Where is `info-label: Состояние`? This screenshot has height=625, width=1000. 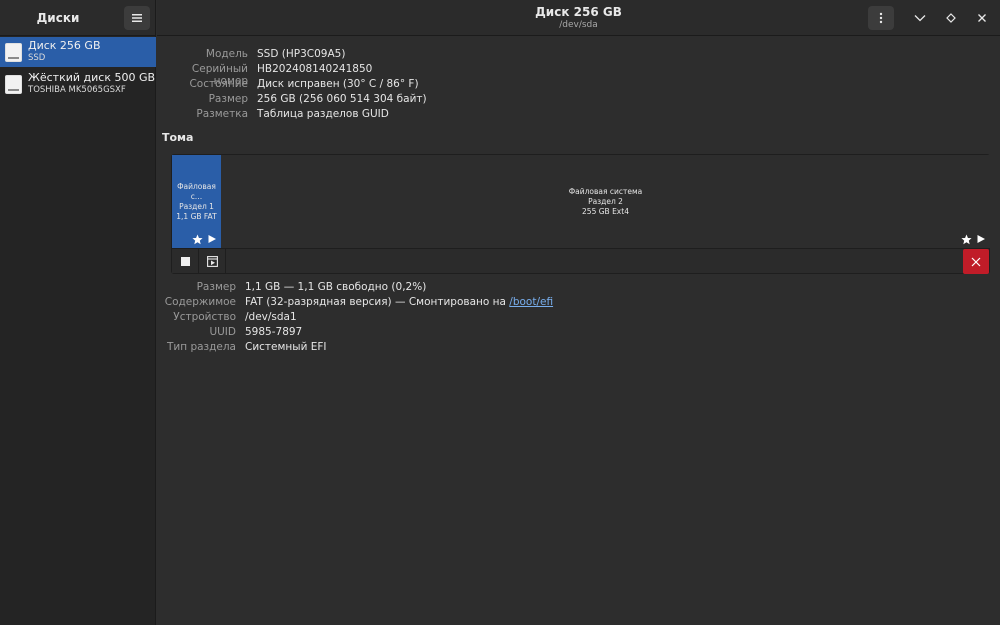 info-label: Состояние is located at coordinates (218, 84).